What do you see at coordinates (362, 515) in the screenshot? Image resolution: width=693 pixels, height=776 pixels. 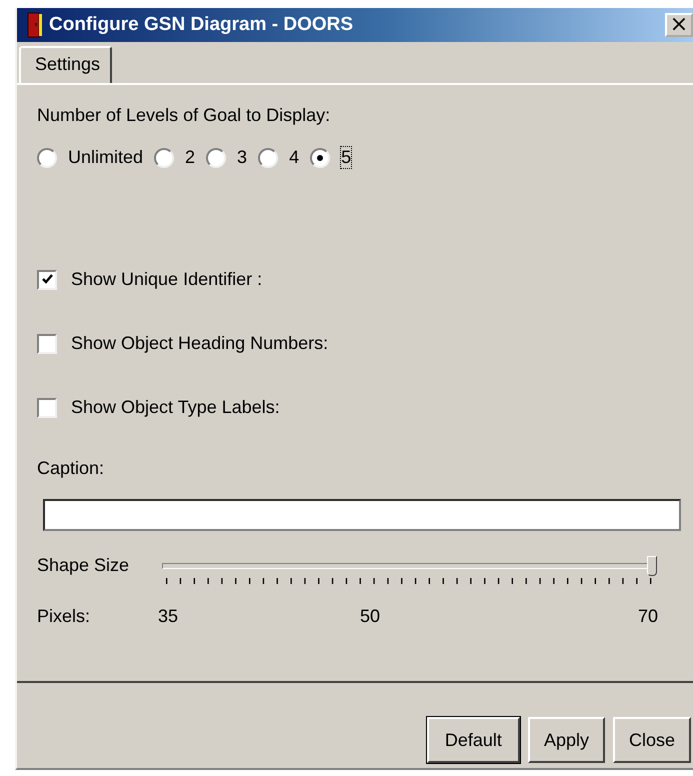 I see `caption-field` at bounding box center [362, 515].